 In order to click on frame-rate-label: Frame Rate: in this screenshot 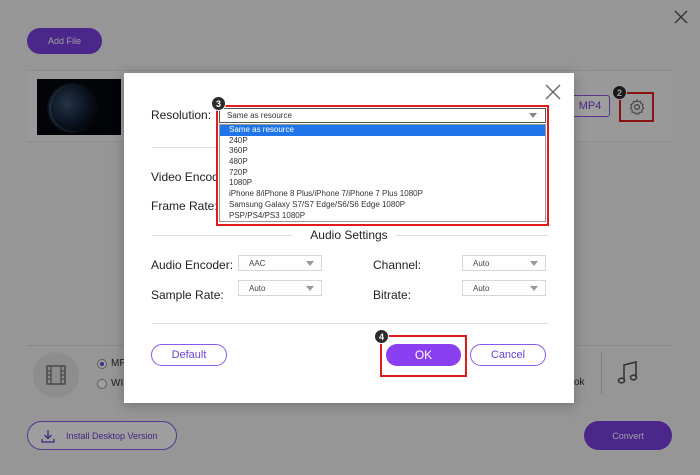, I will do `click(184, 206)`.